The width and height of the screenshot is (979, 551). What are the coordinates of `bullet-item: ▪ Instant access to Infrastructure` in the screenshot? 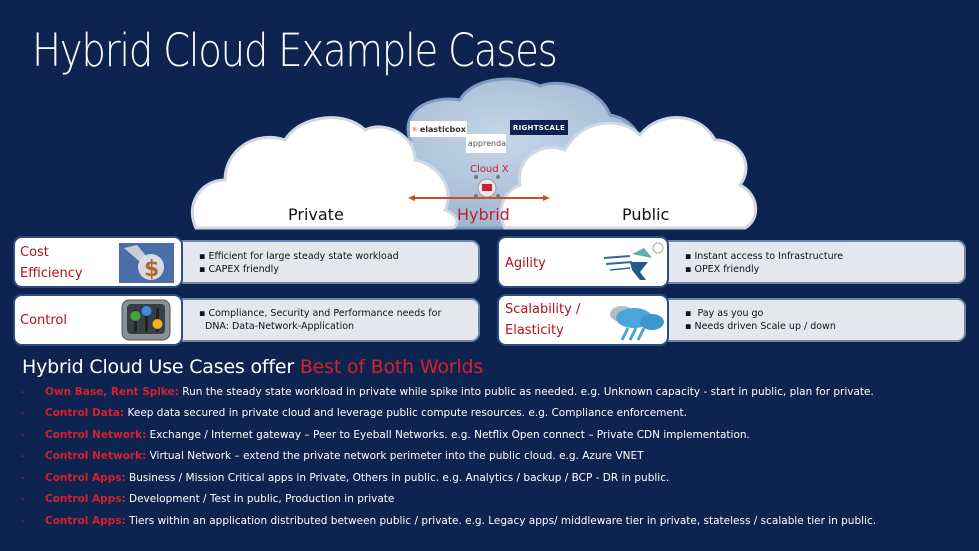 It's located at (764, 256).